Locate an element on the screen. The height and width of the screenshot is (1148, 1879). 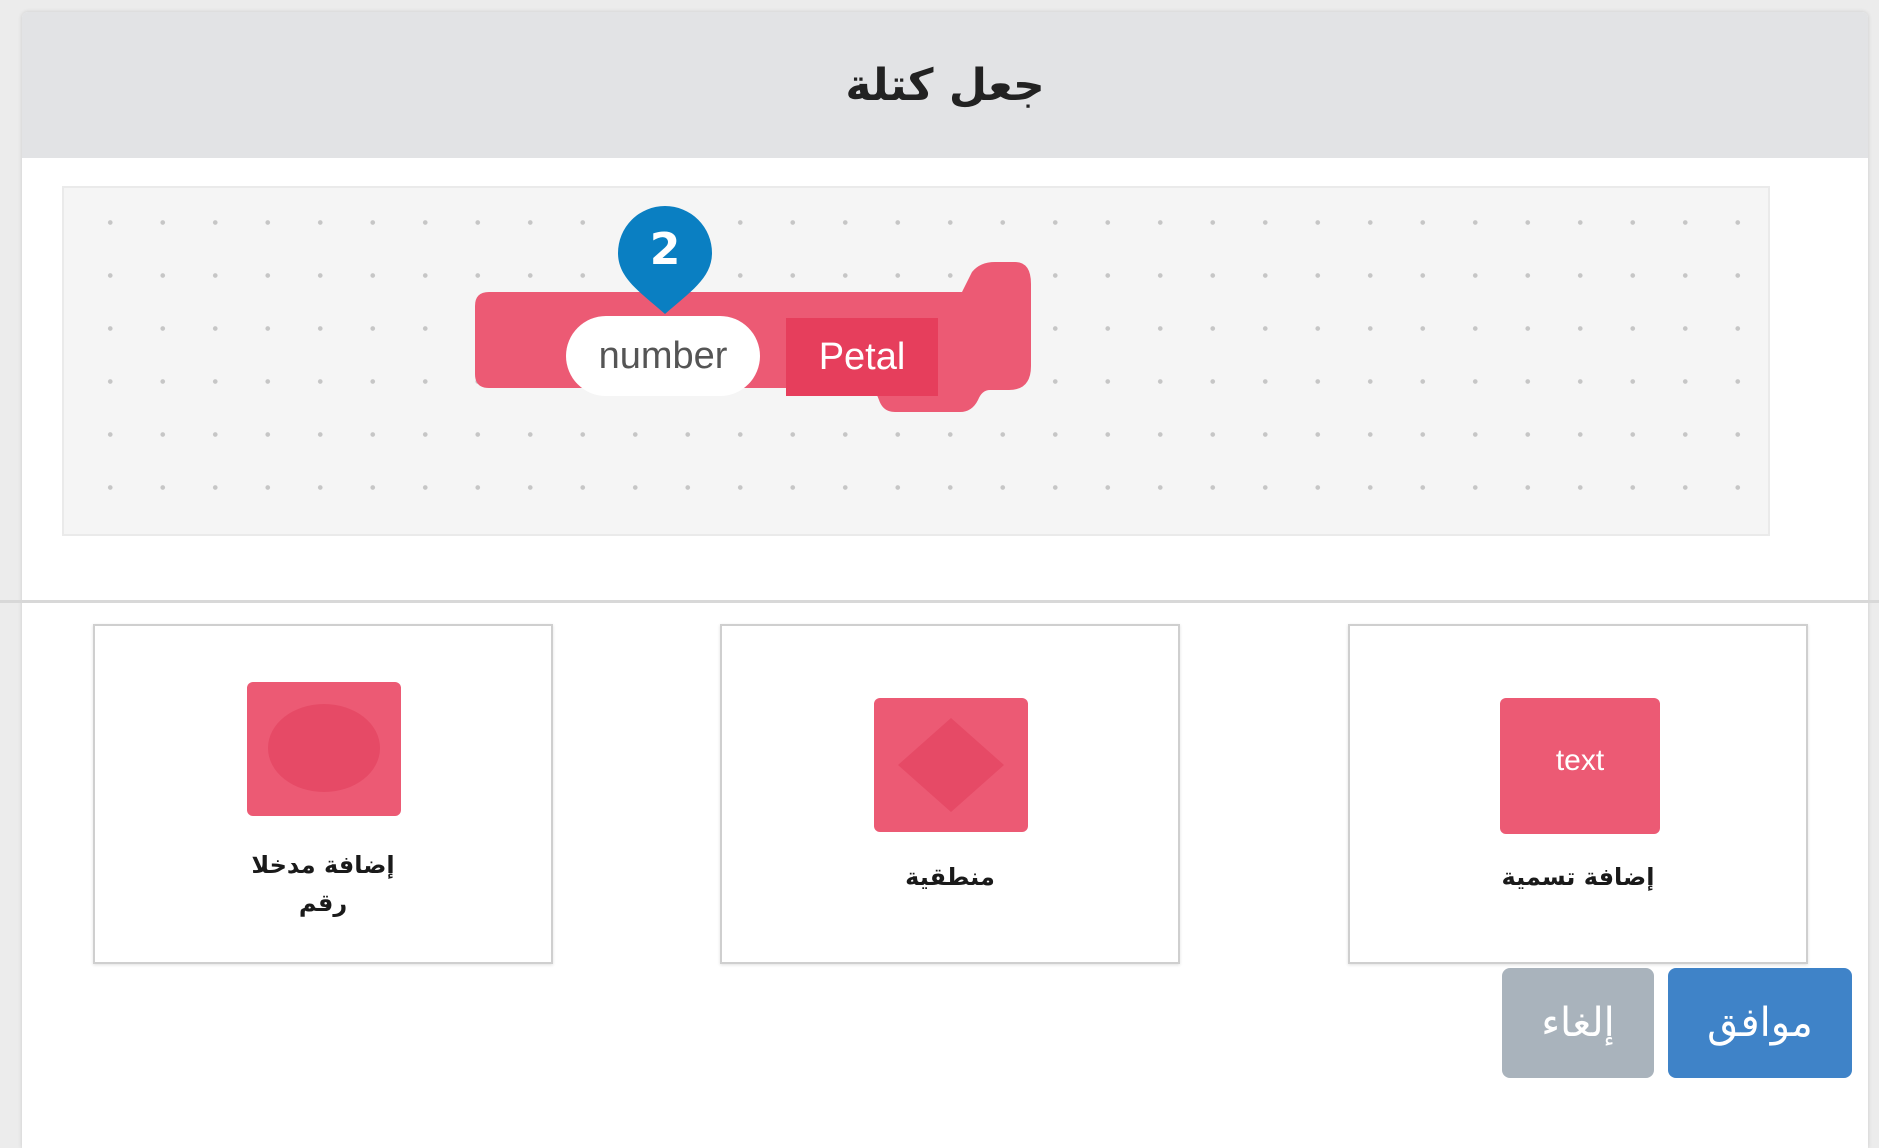
diamond-icon is located at coordinates (951, 765).